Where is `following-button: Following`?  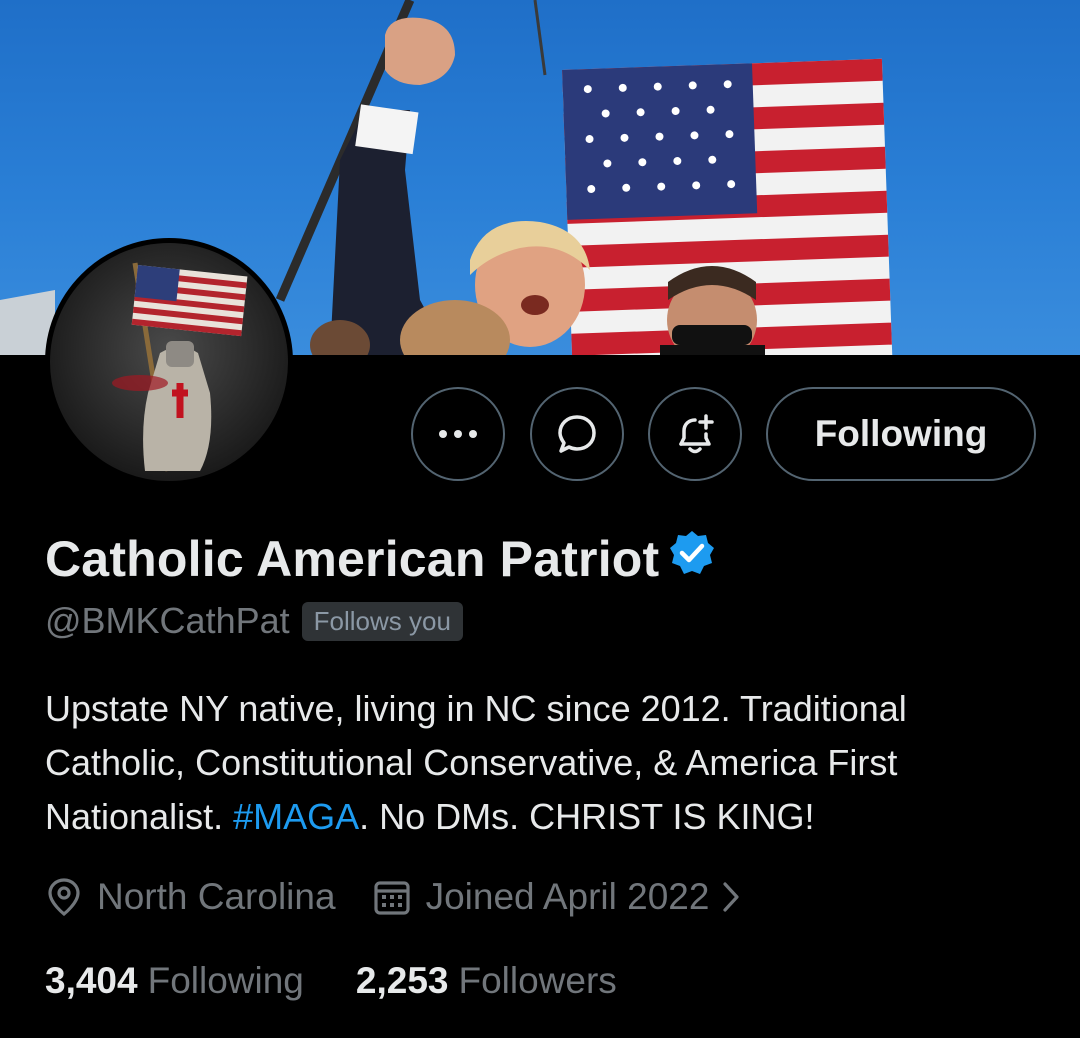 following-button: Following is located at coordinates (901, 434).